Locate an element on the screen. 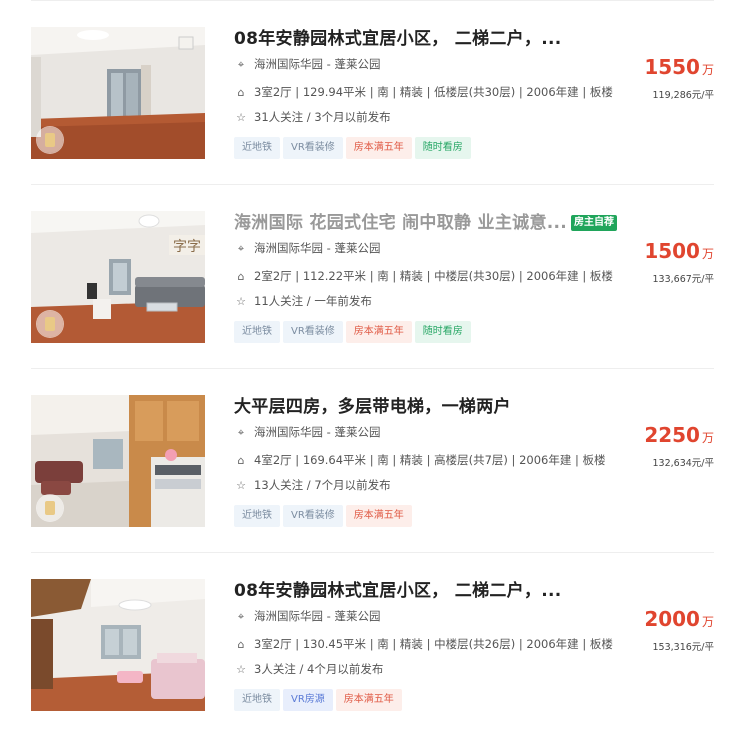  total-price: 2250 万 is located at coordinates (679, 435).